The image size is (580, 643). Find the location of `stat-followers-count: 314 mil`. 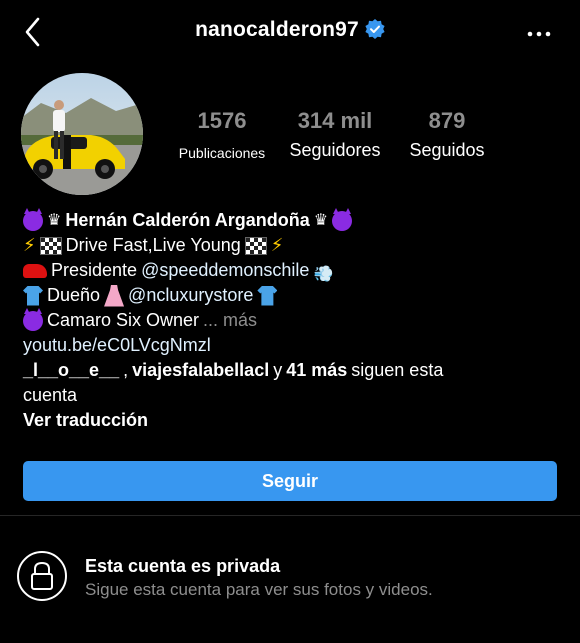

stat-followers-count: 314 mil is located at coordinates (335, 120).